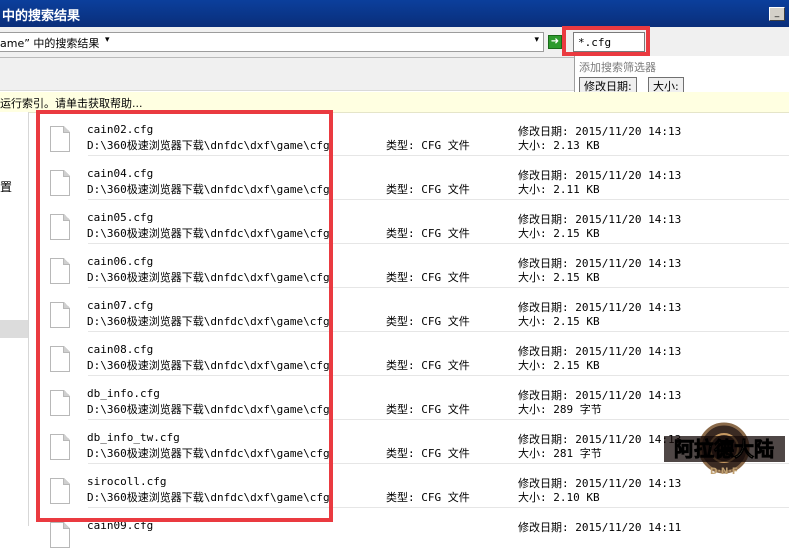 Image resolution: width=789 pixels, height=552 pixels. Describe the element at coordinates (120, 217) in the screenshot. I see `file-name: cain05.cfg` at that location.